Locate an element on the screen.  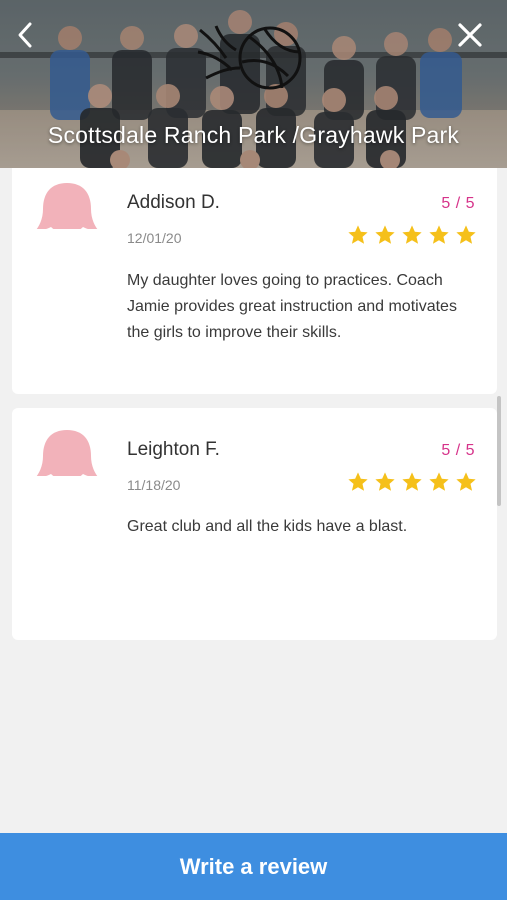
write-review-button: Write a review is located at coordinates (253, 866).